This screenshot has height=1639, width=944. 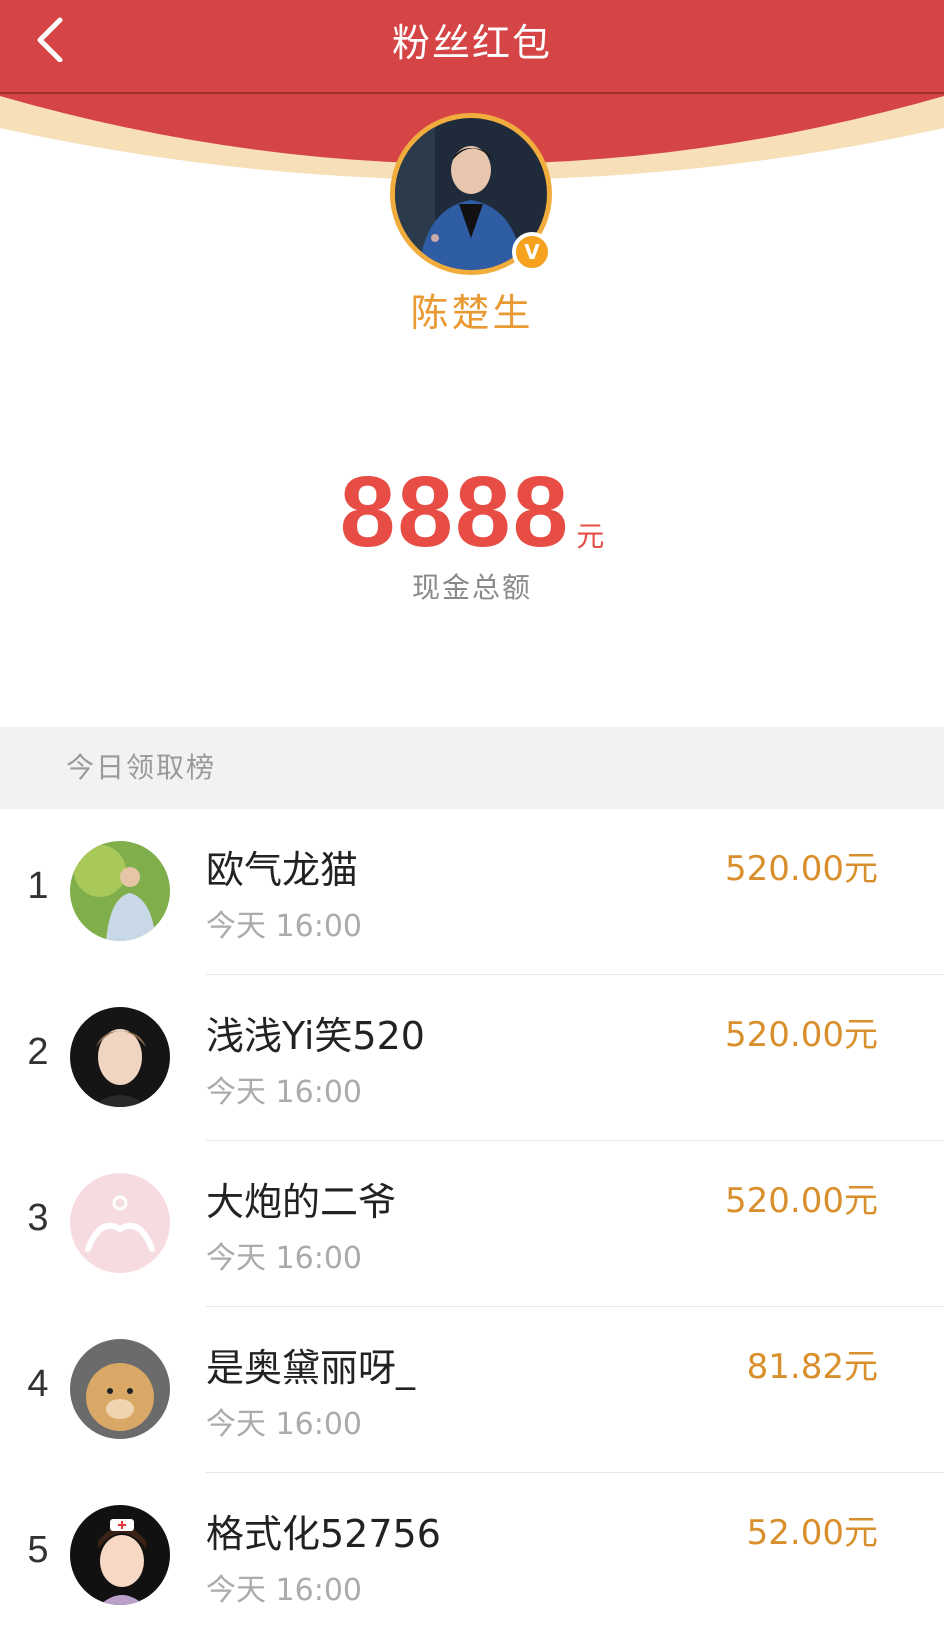 I want to click on user-name: 浅浅Yi笑520, so click(x=315, y=1036).